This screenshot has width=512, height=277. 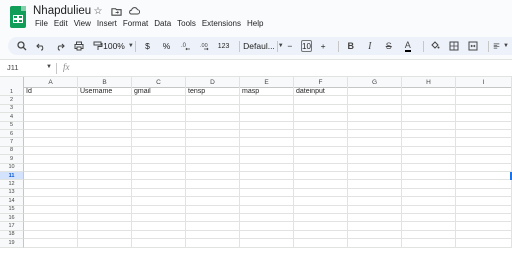 I want to click on cell-e13, so click(x=267, y=193).